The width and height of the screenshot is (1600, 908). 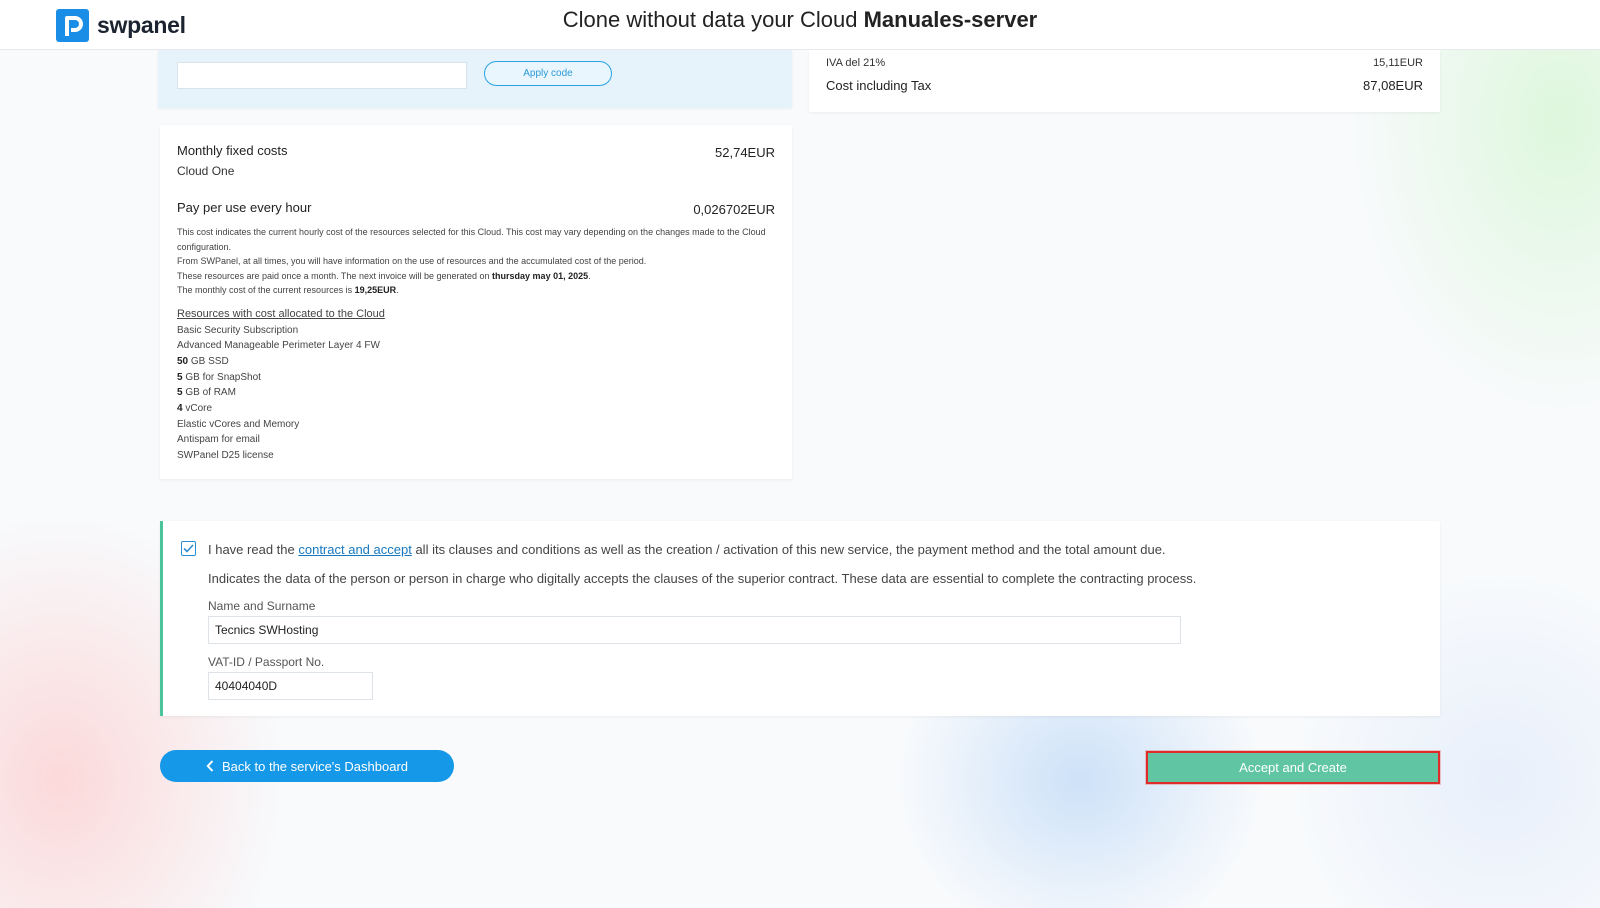 I want to click on contract-text-prefix: I have read the, so click(x=251, y=549).